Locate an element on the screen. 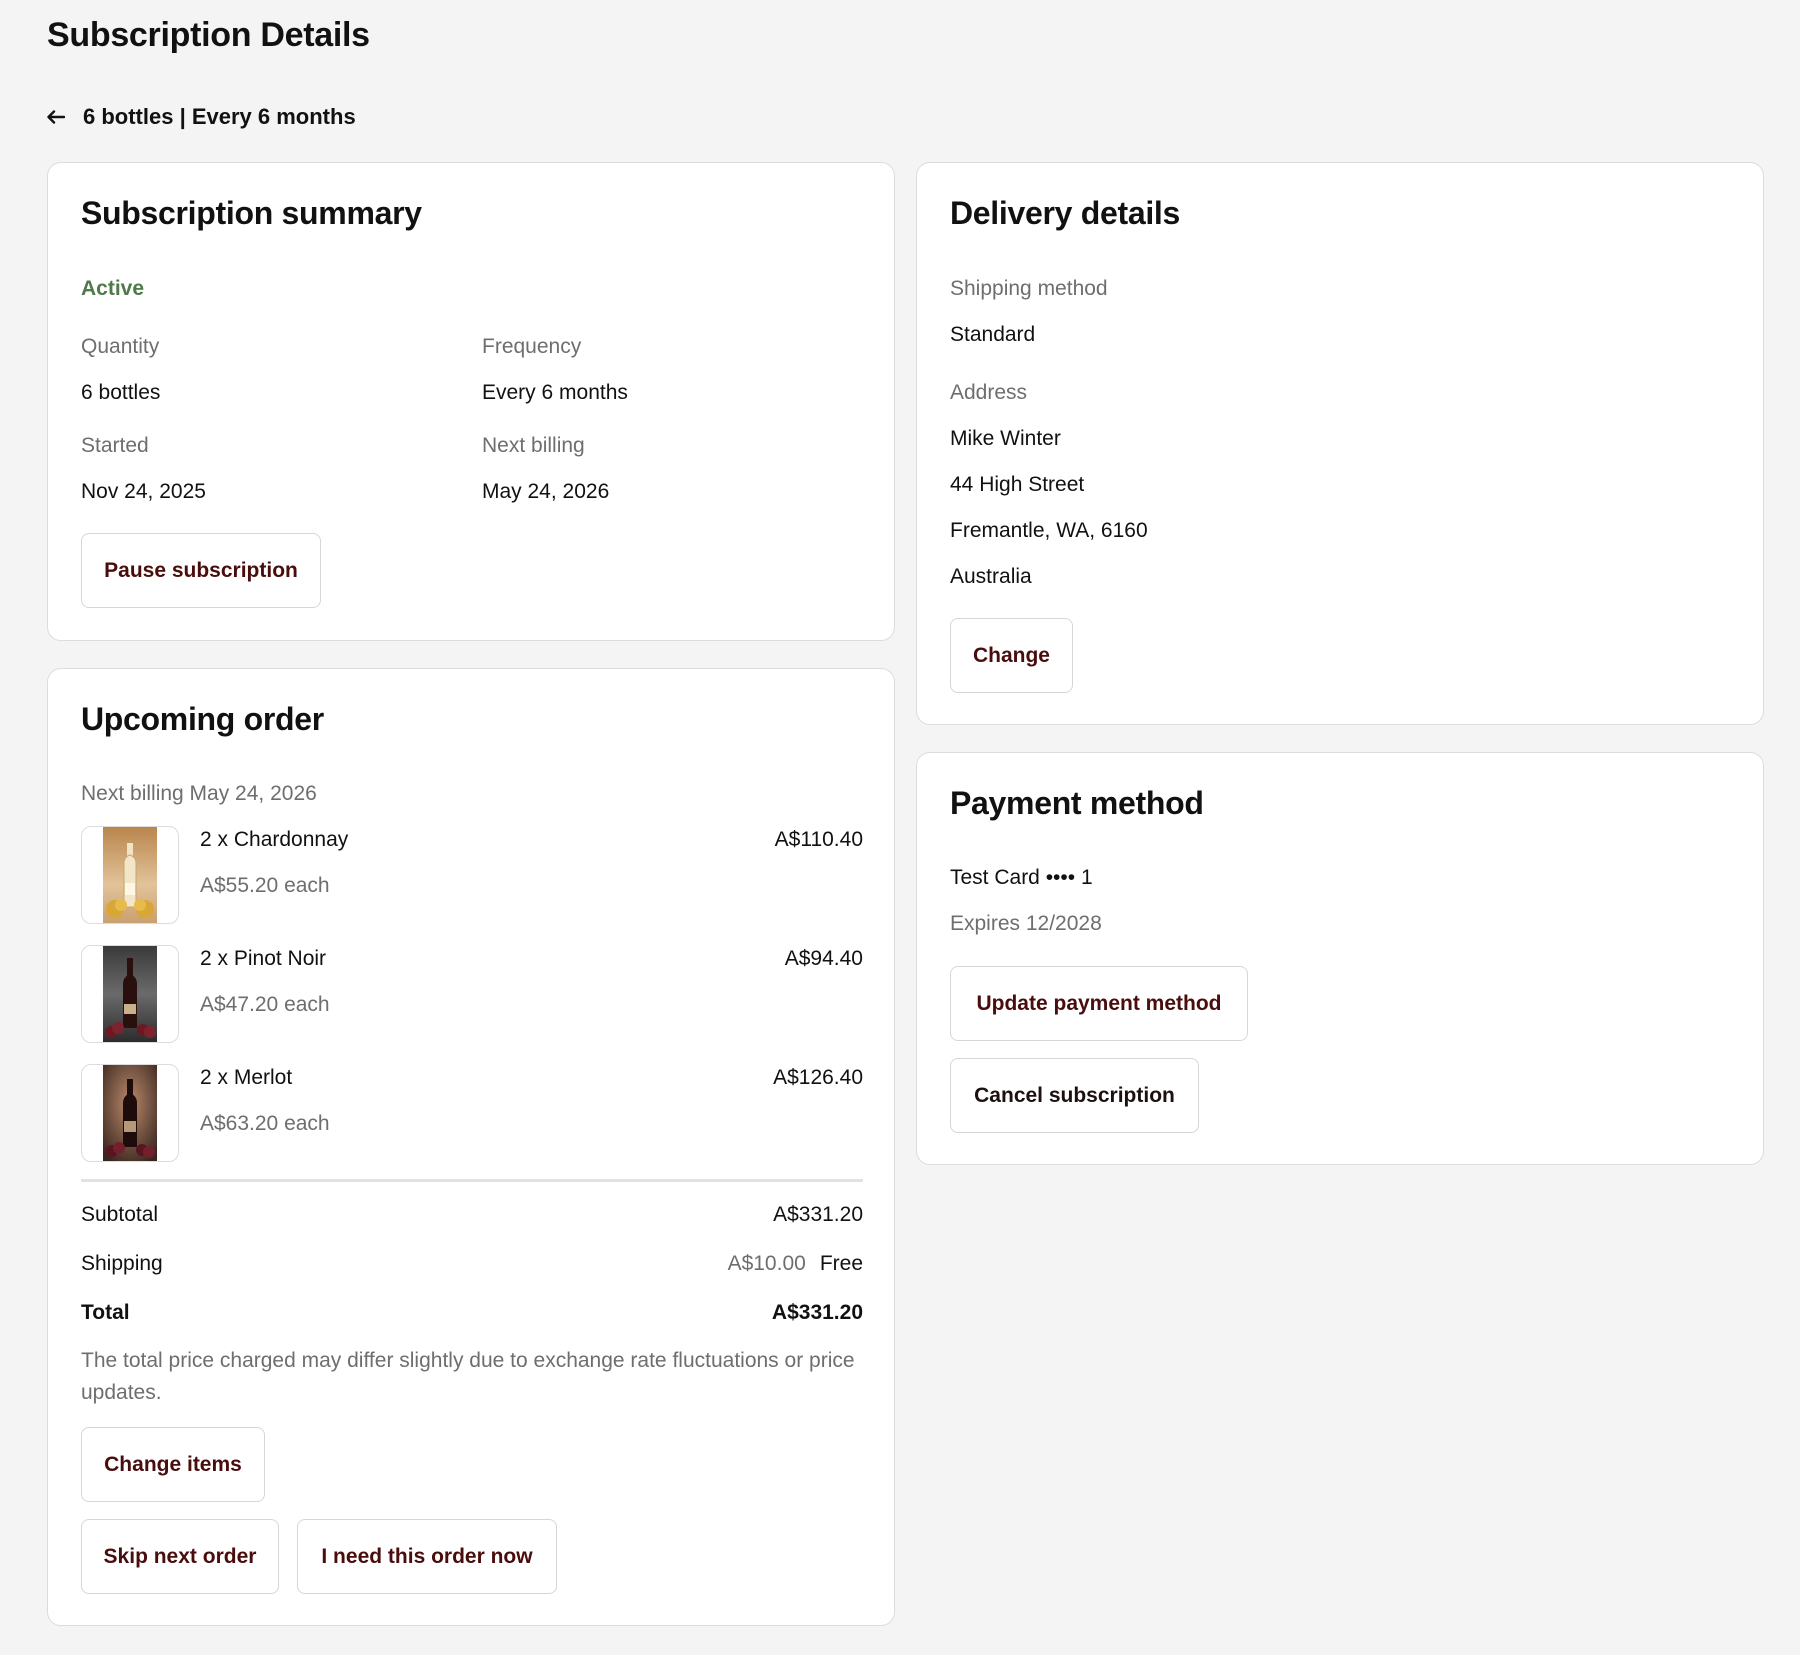 The height and width of the screenshot is (1655, 1800). order-now-button: I need this order now is located at coordinates (427, 1556).